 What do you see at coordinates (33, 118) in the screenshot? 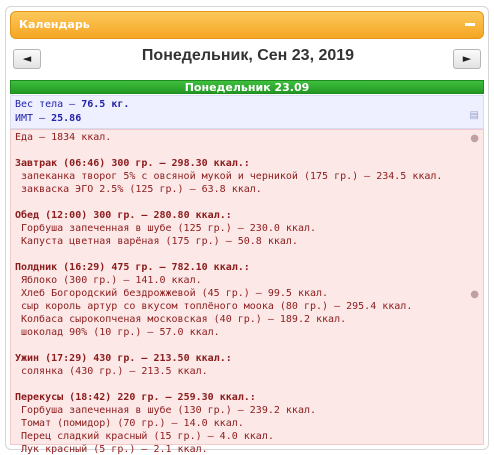
I see `bmi-label: ИМТ —` at bounding box center [33, 118].